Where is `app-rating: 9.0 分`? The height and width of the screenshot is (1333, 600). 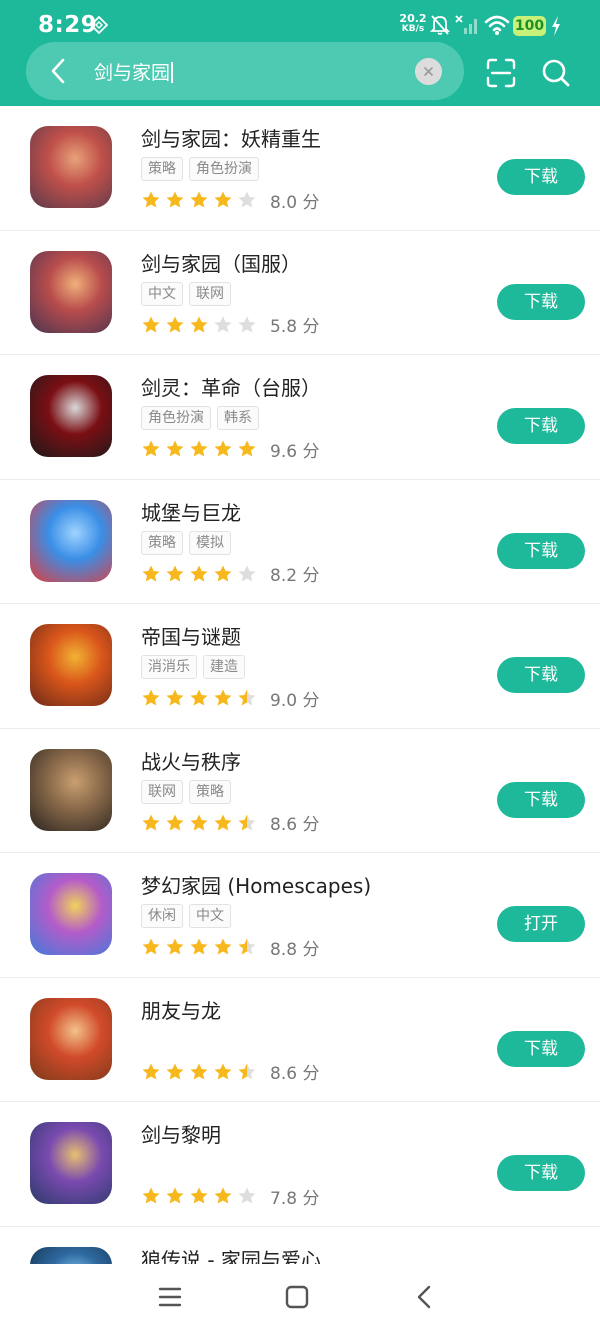 app-rating: 9.0 分 is located at coordinates (230, 699).